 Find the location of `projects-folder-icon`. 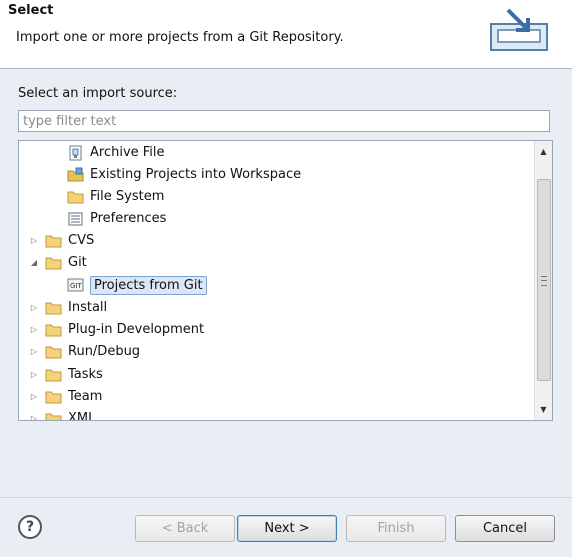

projects-folder-icon is located at coordinates (75, 174).